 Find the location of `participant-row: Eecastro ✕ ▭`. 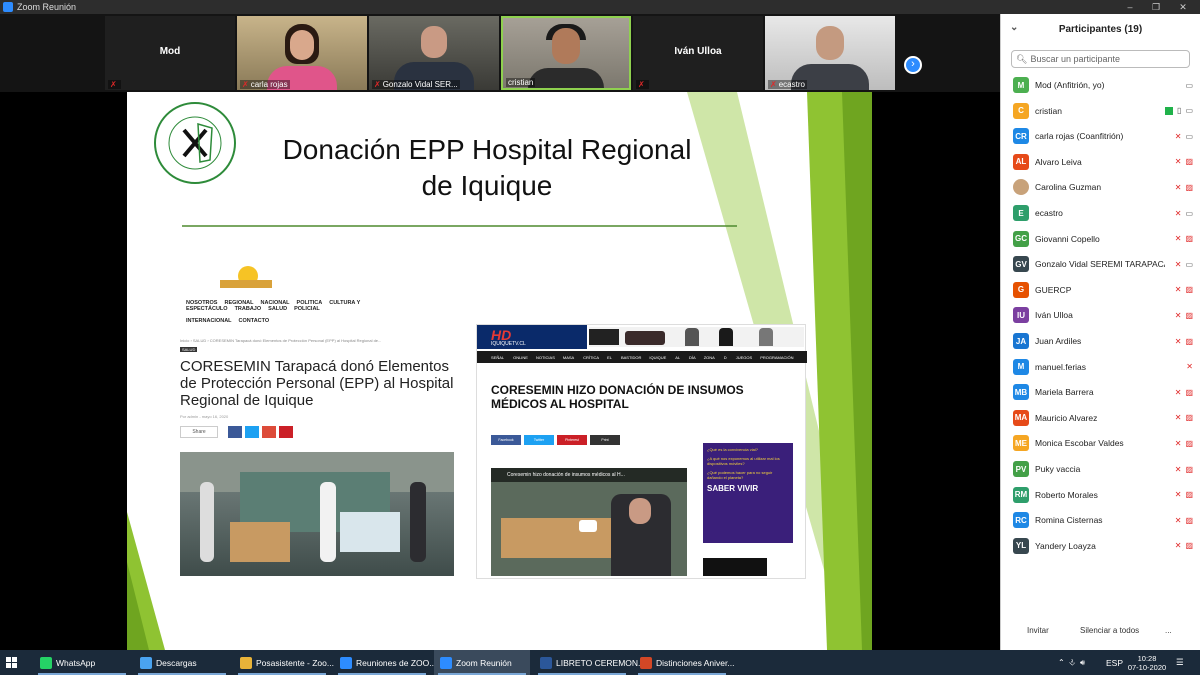

participant-row: Eecastro ✕ ▭ is located at coordinates (1103, 213).